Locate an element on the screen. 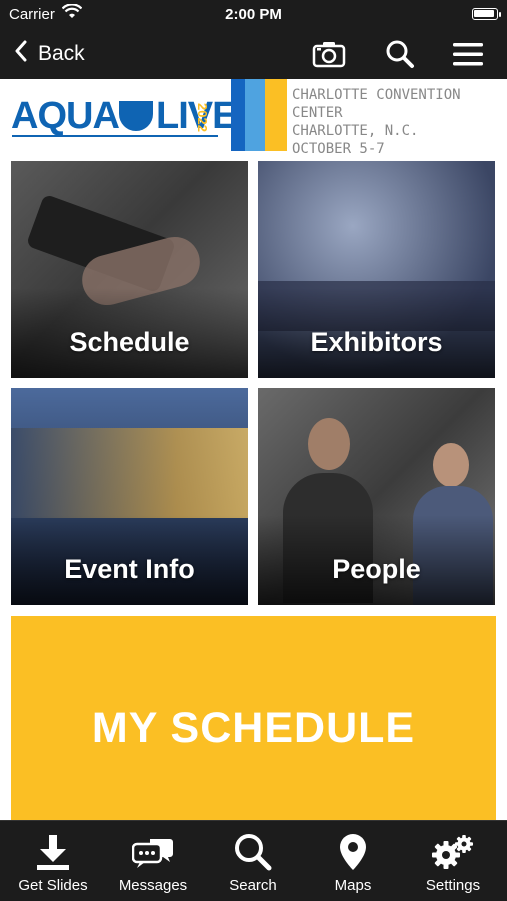 The width and height of the screenshot is (507, 901). tab-settings: Settings is located at coordinates (453, 861).